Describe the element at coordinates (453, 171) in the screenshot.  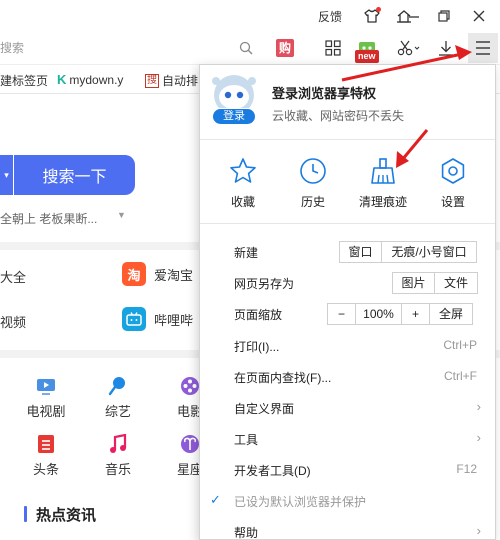
I see `gear-icon` at that location.